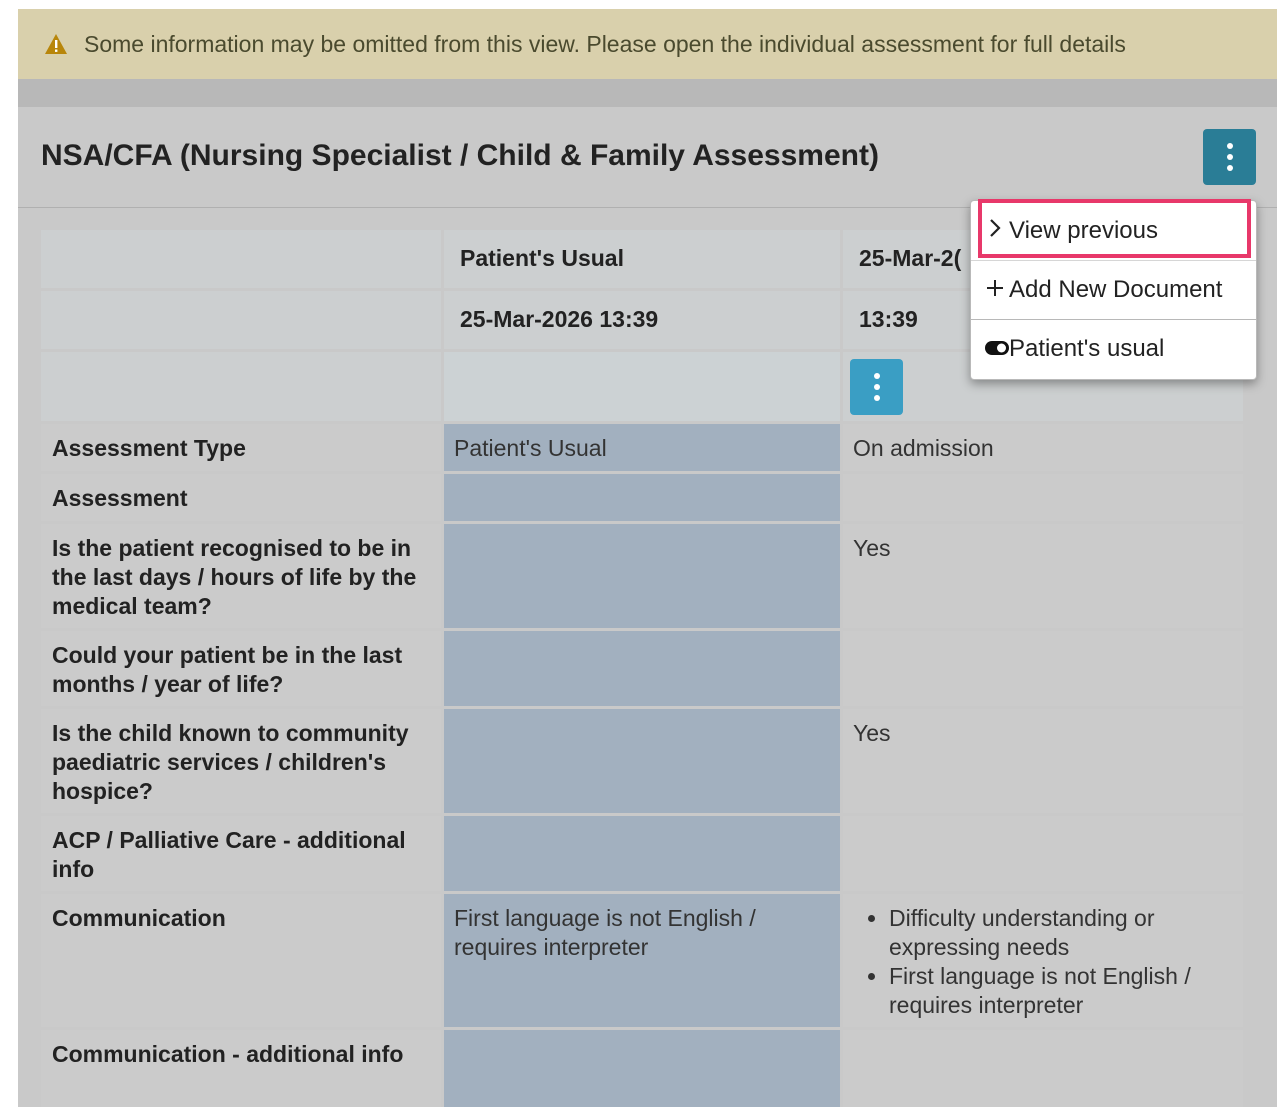 This screenshot has height=1107, width=1277. I want to click on column-more-options-button, so click(876, 387).